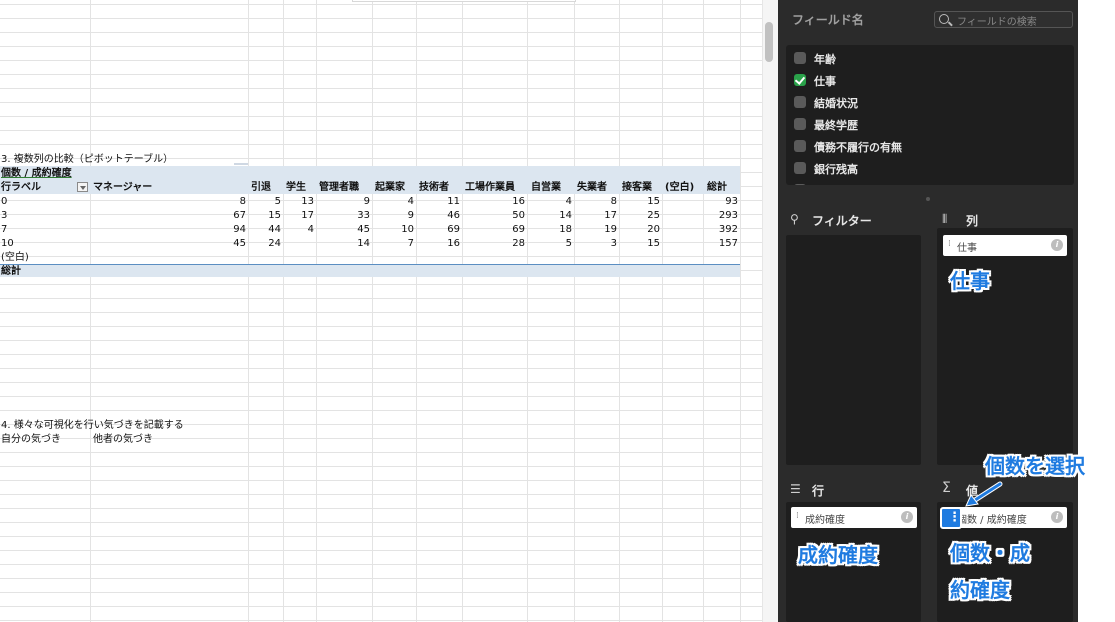 The width and height of the screenshot is (1115, 622). Describe the element at coordinates (1096, 311) in the screenshot. I see `window-margin` at that location.